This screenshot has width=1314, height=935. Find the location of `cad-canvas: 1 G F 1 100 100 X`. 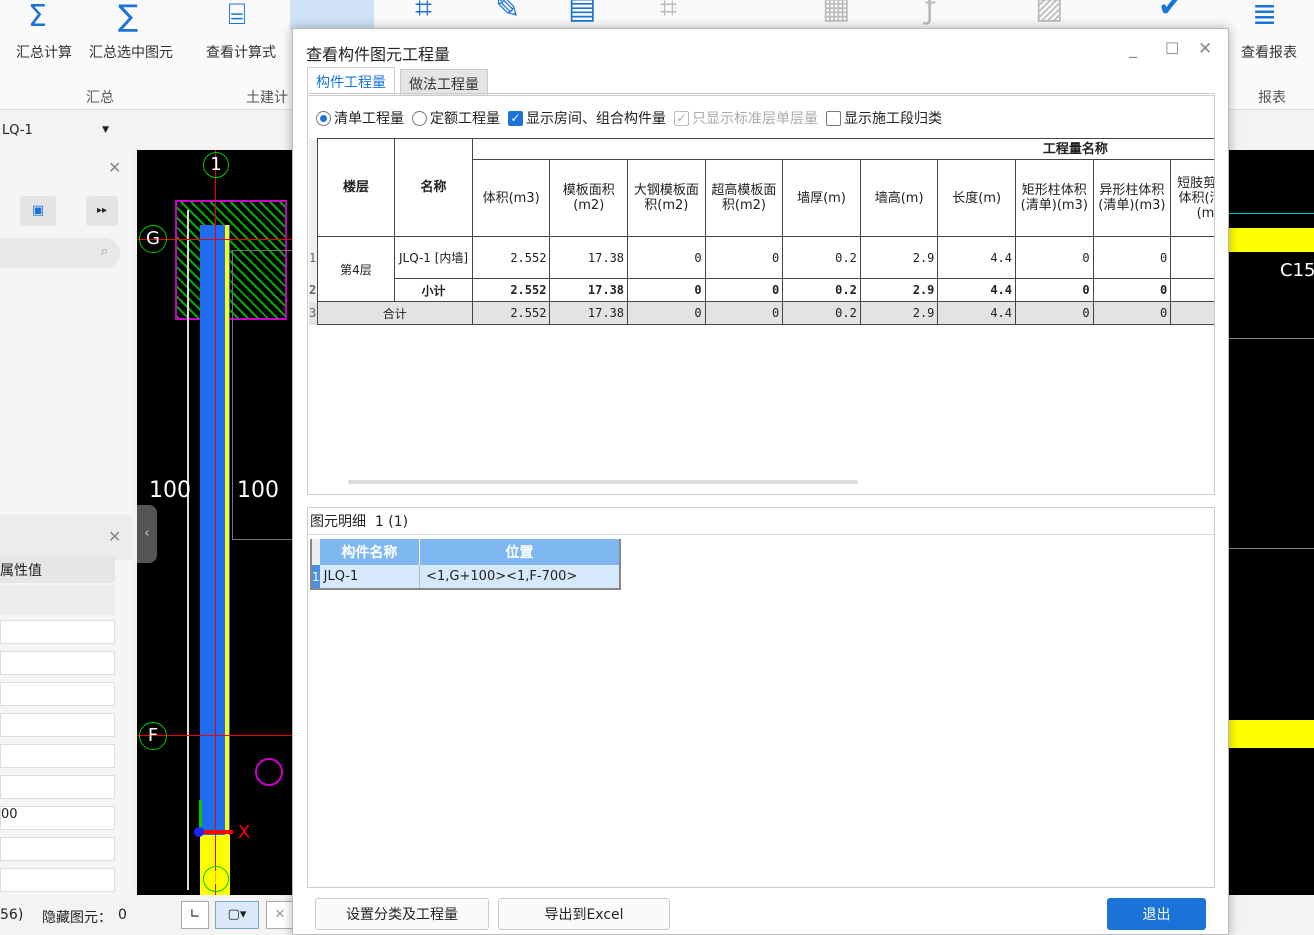

cad-canvas: 1 G F 1 100 100 X is located at coordinates (215, 522).